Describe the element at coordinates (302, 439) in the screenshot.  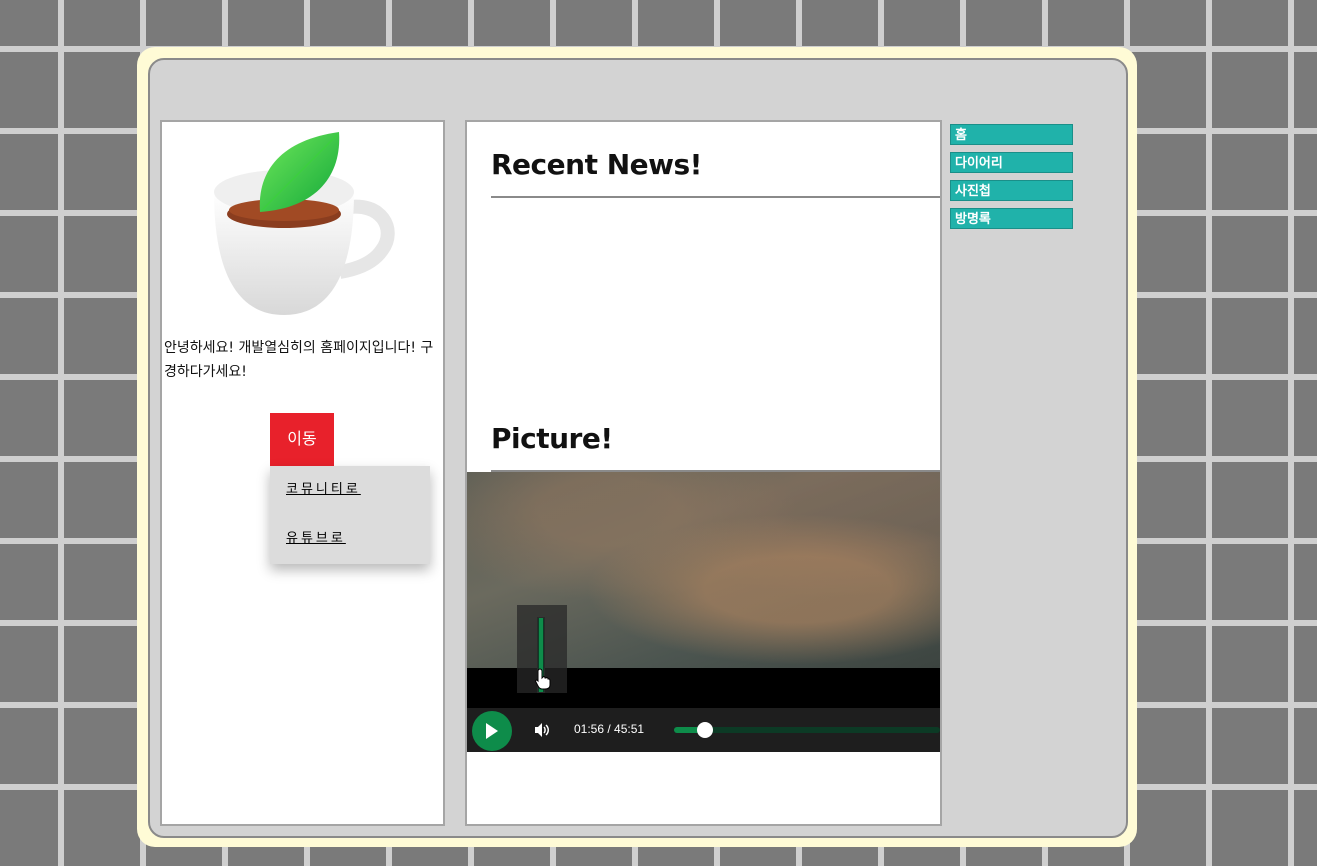
I see `move-button: 이동` at that location.